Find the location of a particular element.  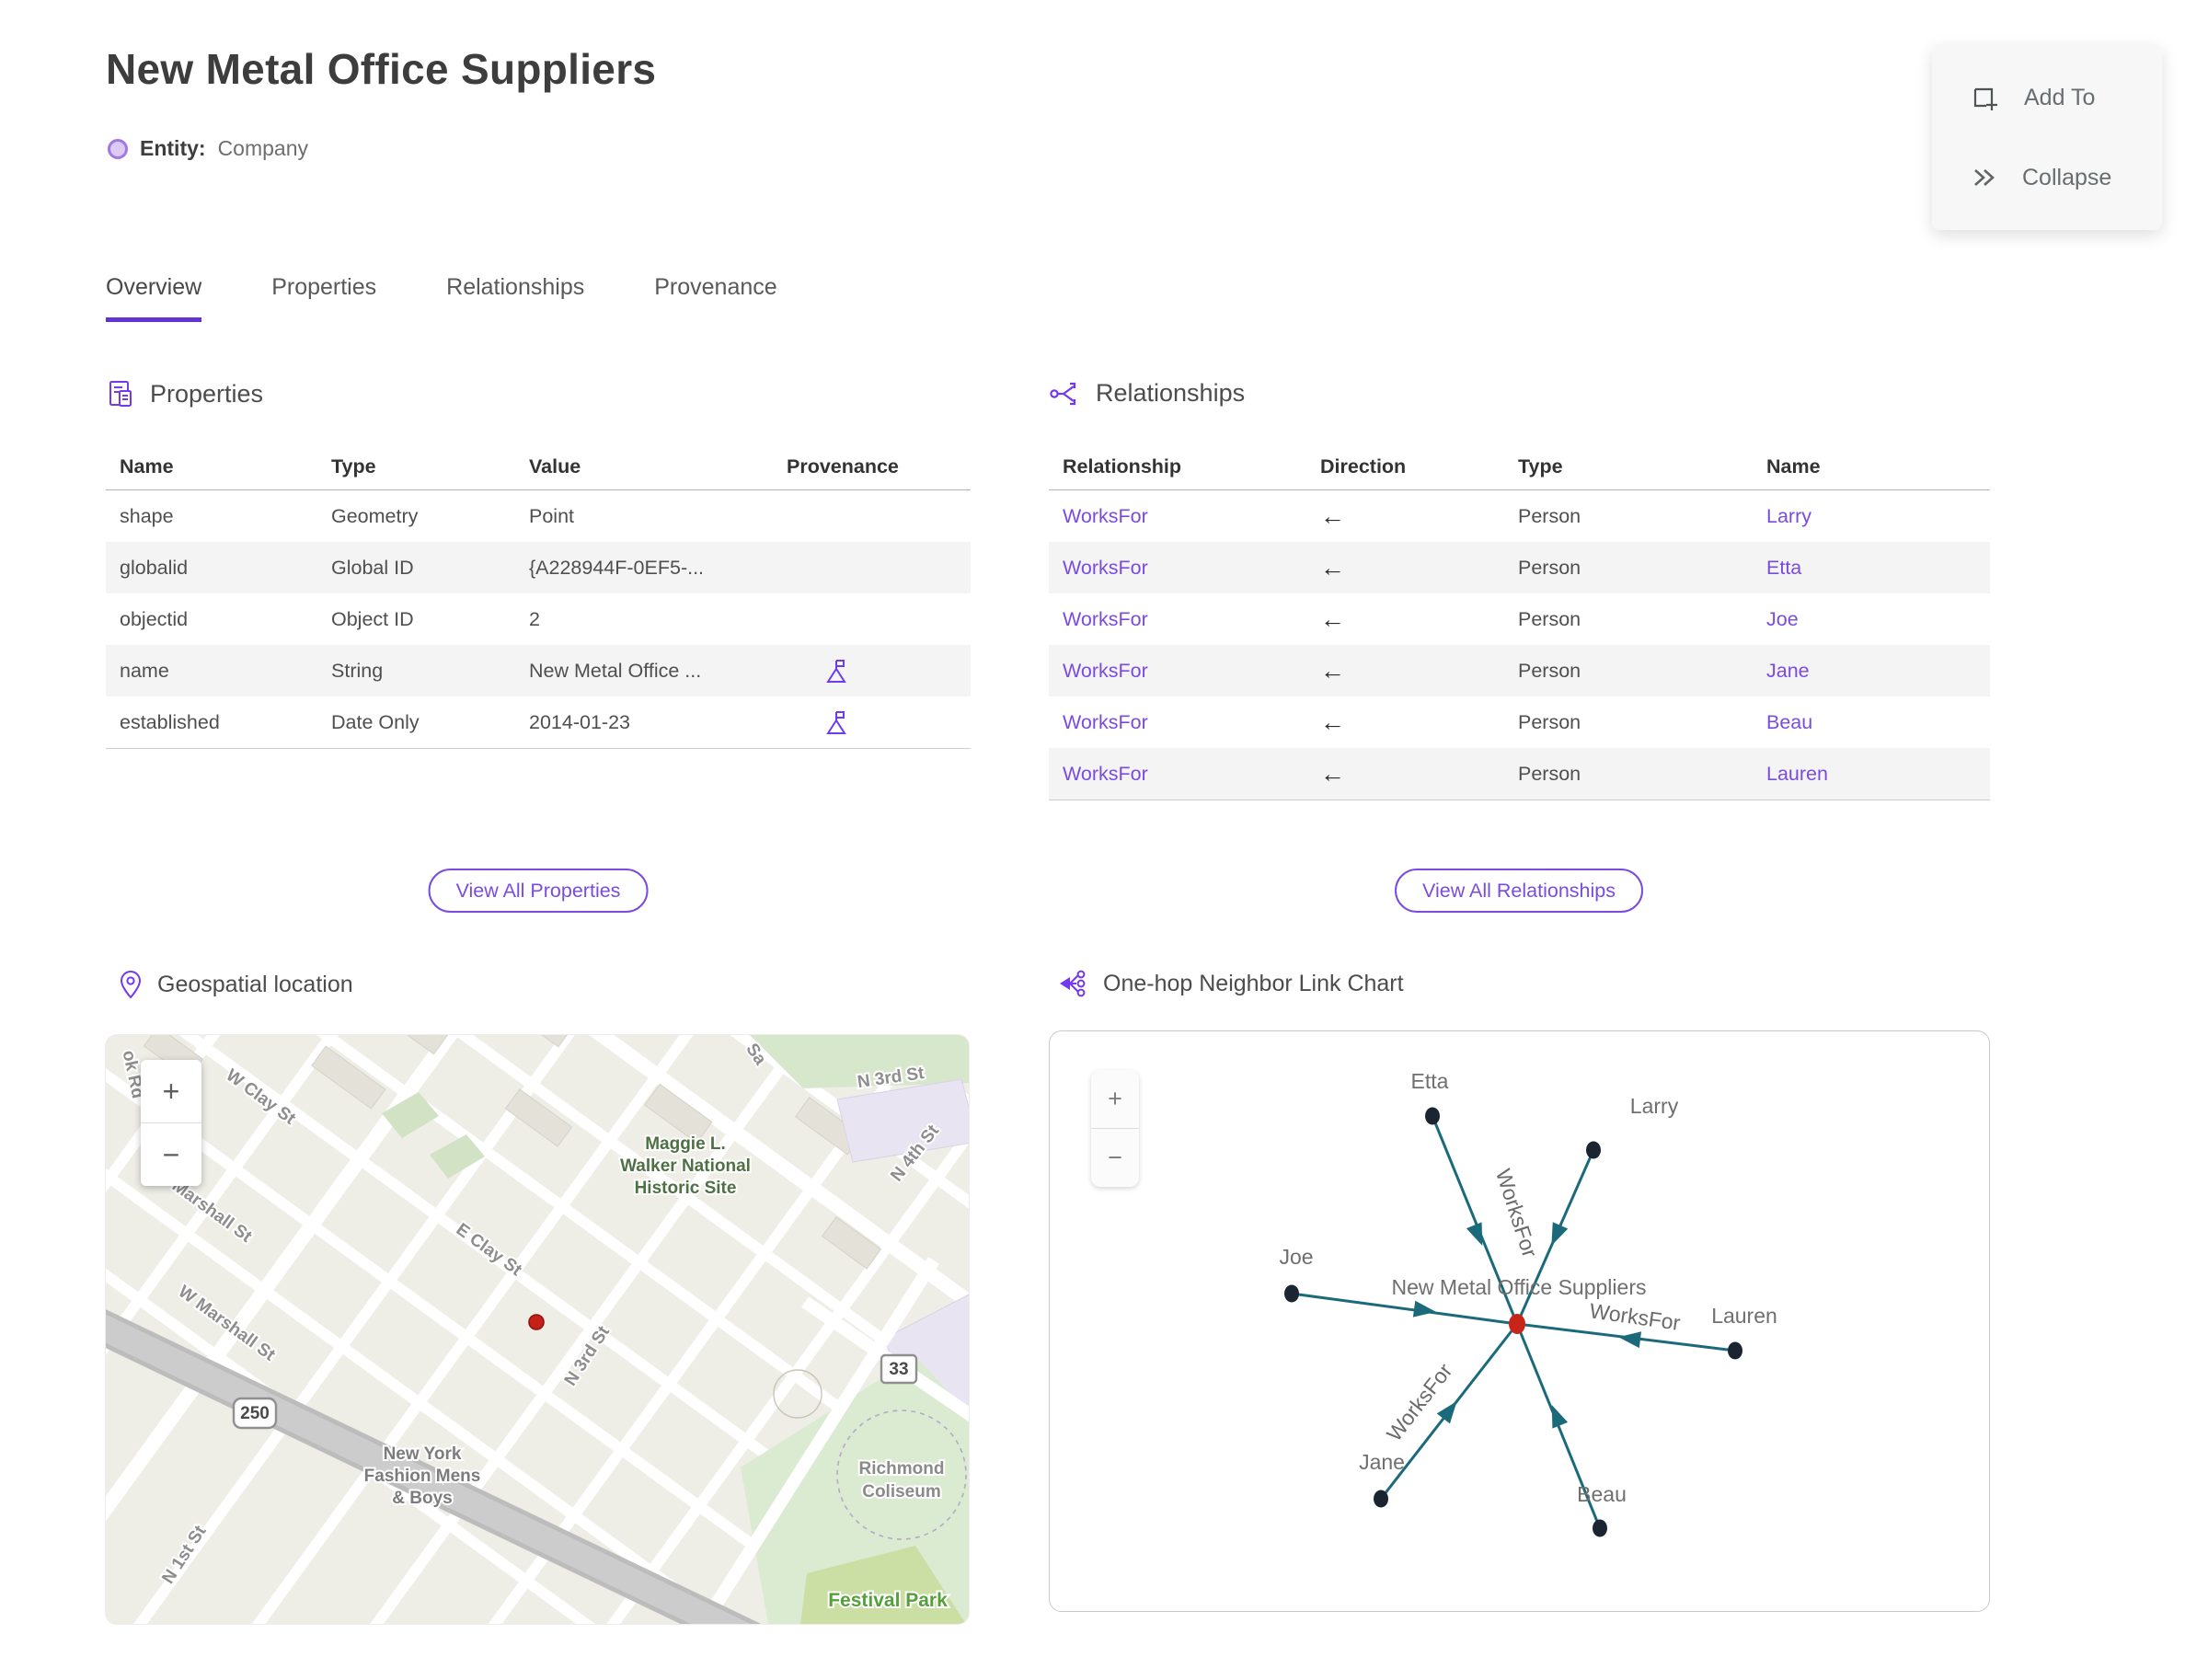

entity-link: Etta is located at coordinates (1871, 568).